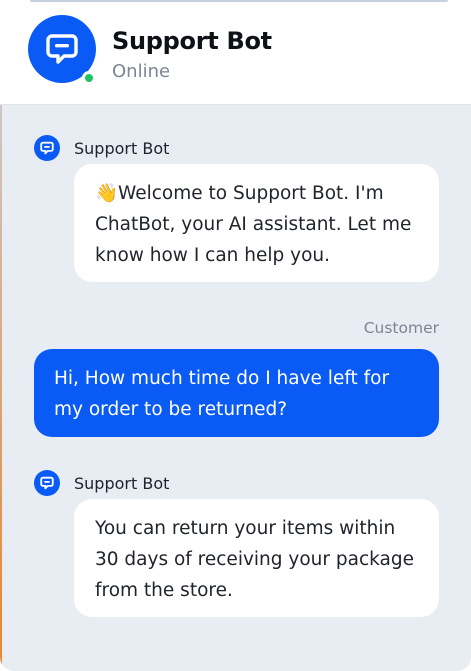  What do you see at coordinates (192, 41) in the screenshot?
I see `bot-name-title: Support Bot` at bounding box center [192, 41].